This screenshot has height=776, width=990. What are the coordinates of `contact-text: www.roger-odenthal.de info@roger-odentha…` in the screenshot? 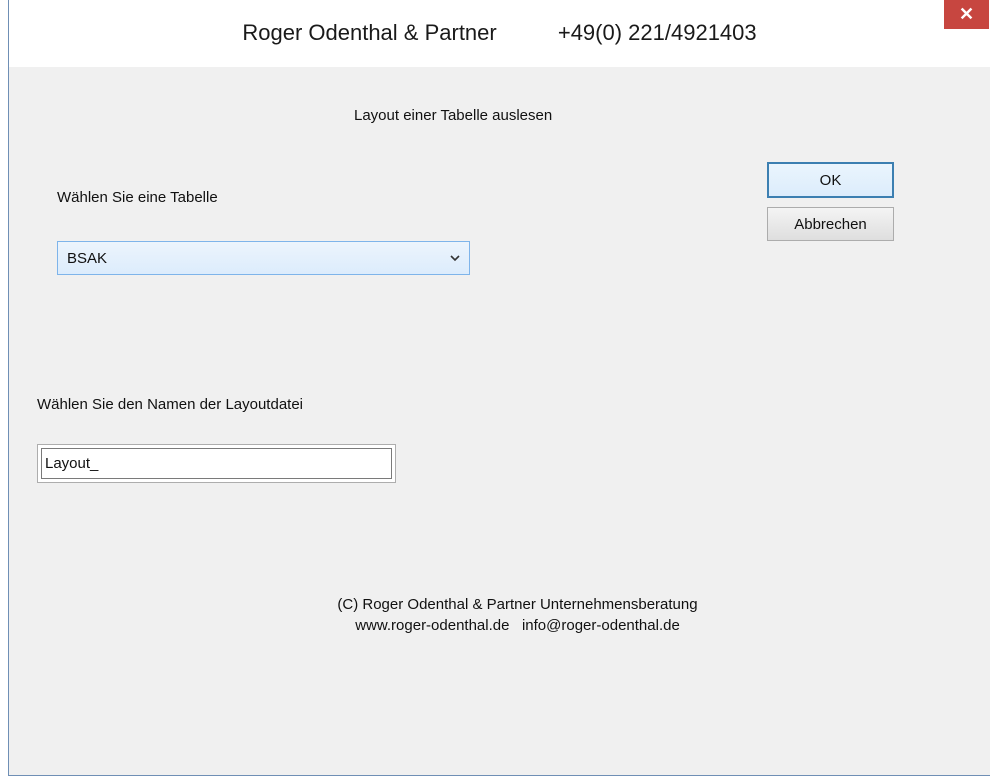 It's located at (517, 625).